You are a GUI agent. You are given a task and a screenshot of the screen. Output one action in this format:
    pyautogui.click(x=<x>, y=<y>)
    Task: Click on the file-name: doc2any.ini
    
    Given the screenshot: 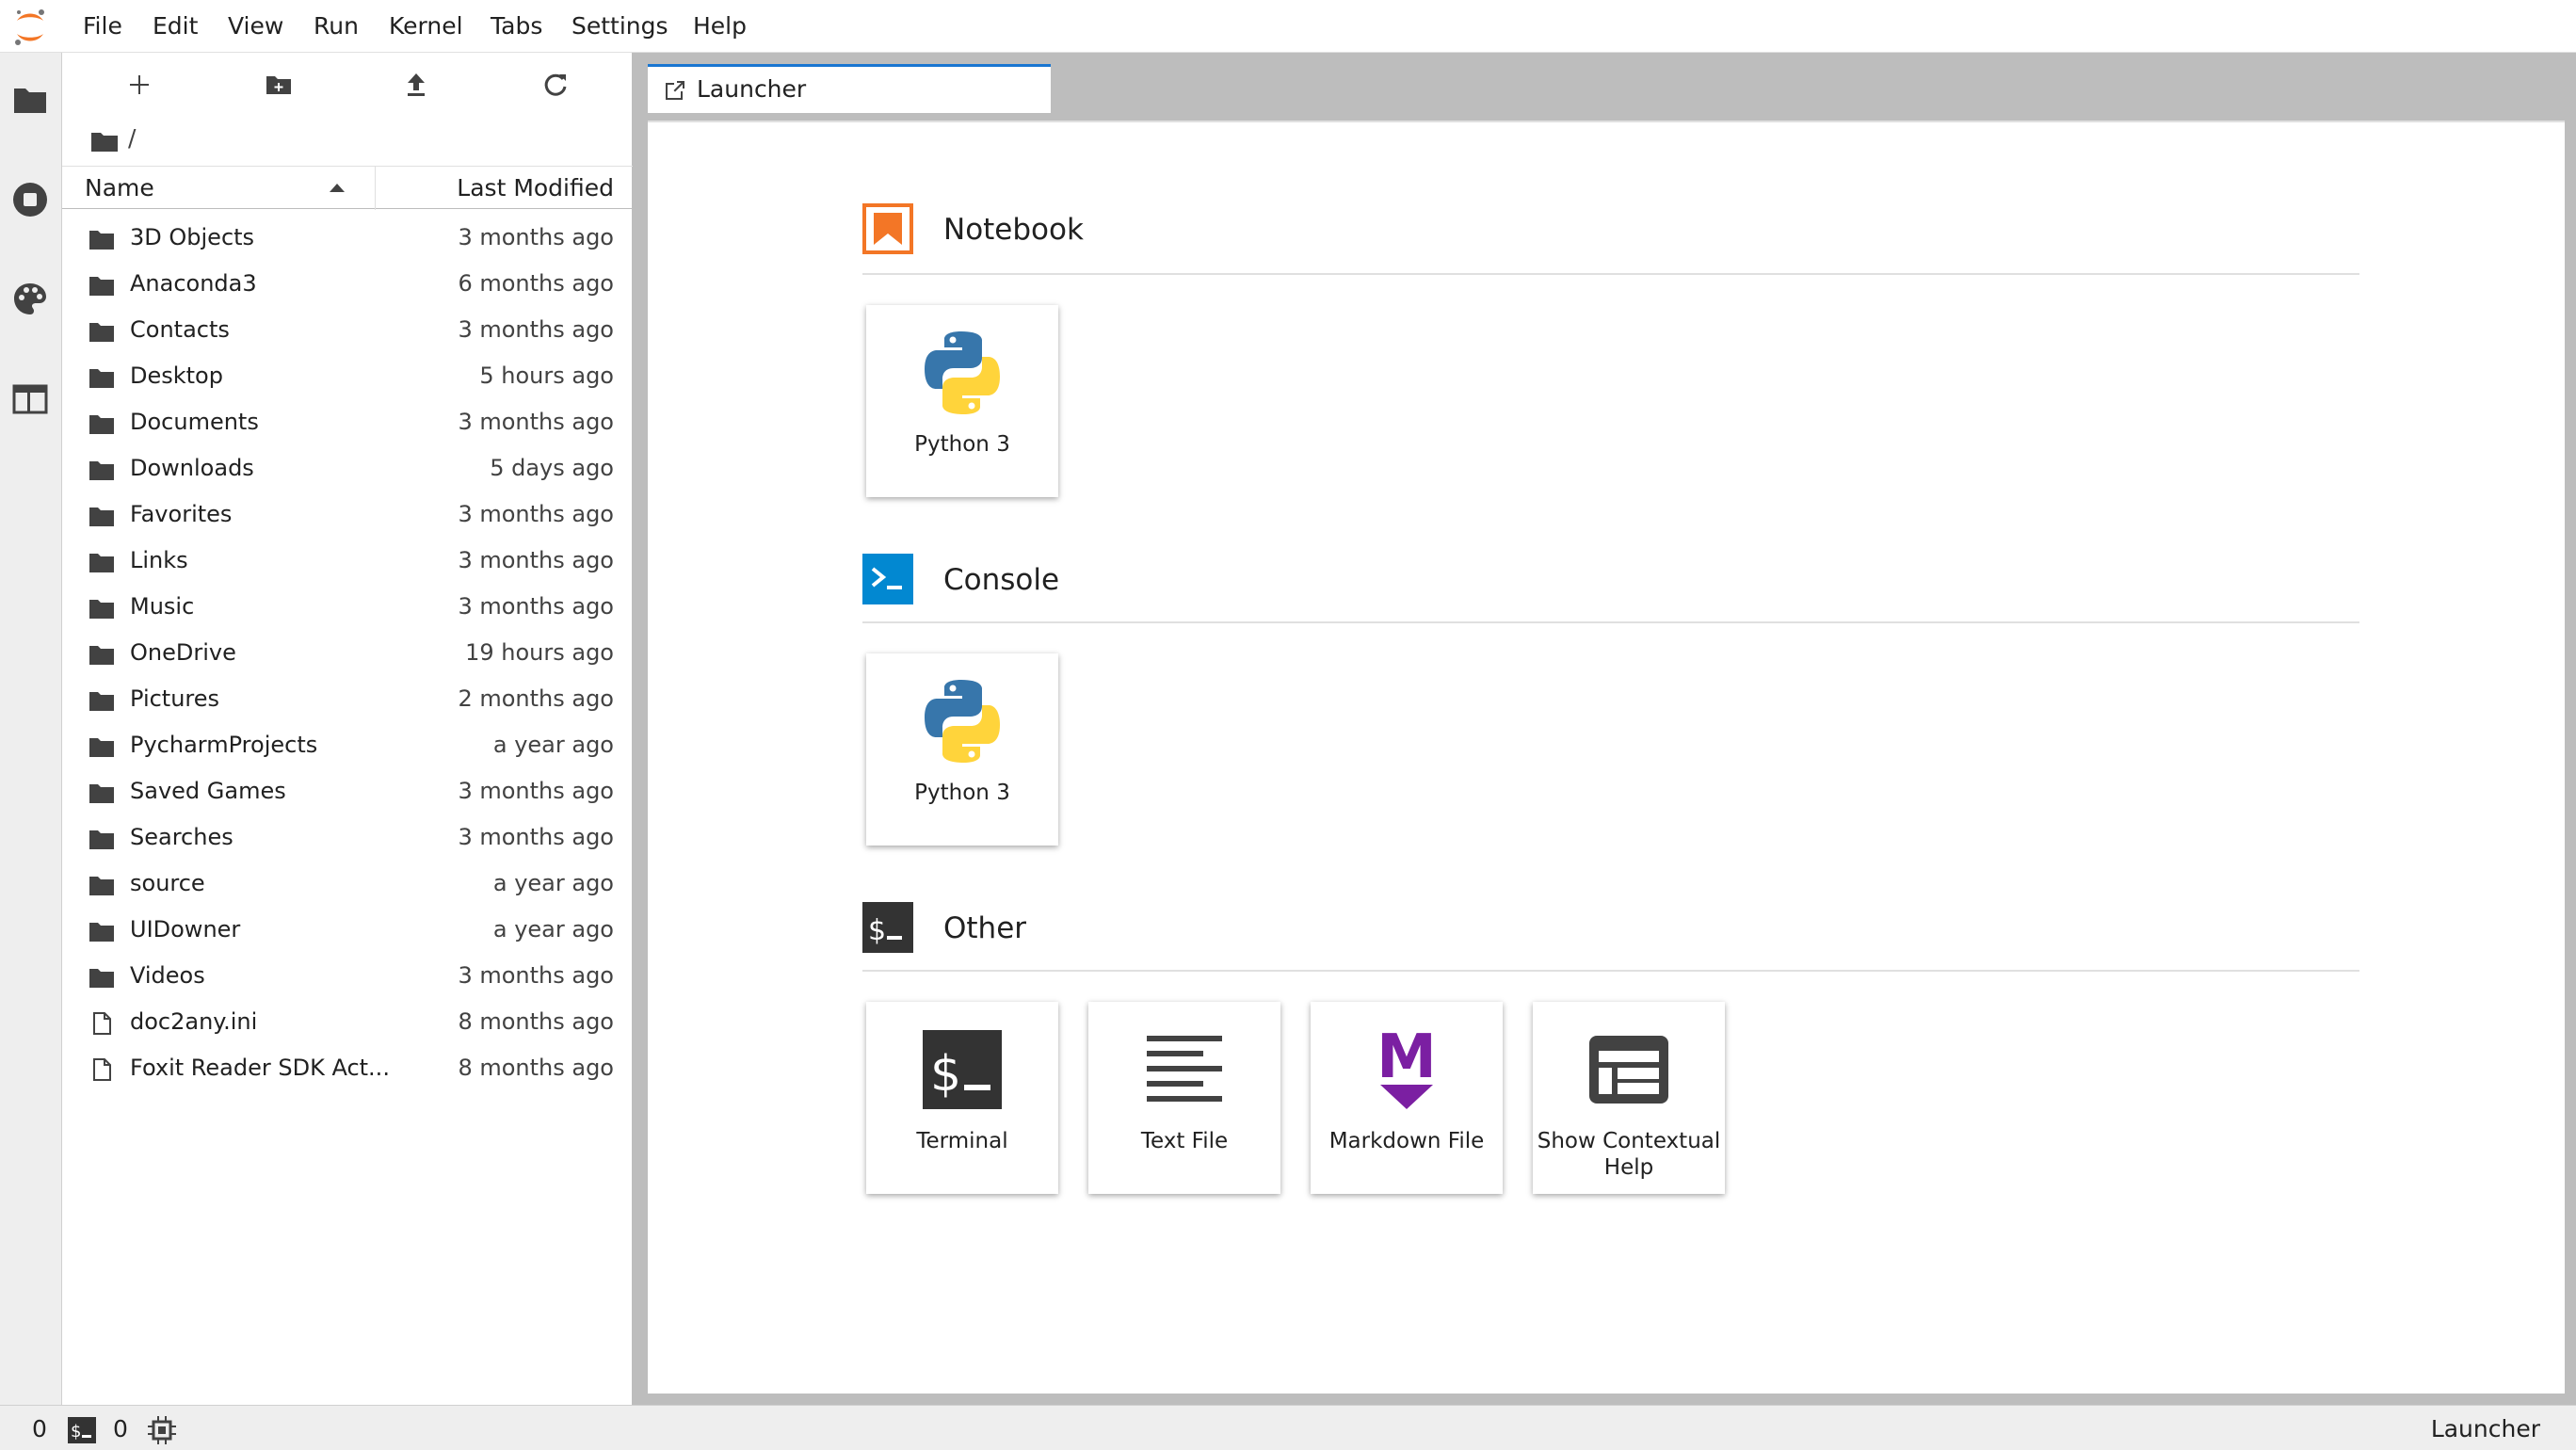 What is the action you would take?
    pyautogui.click(x=194, y=1021)
    